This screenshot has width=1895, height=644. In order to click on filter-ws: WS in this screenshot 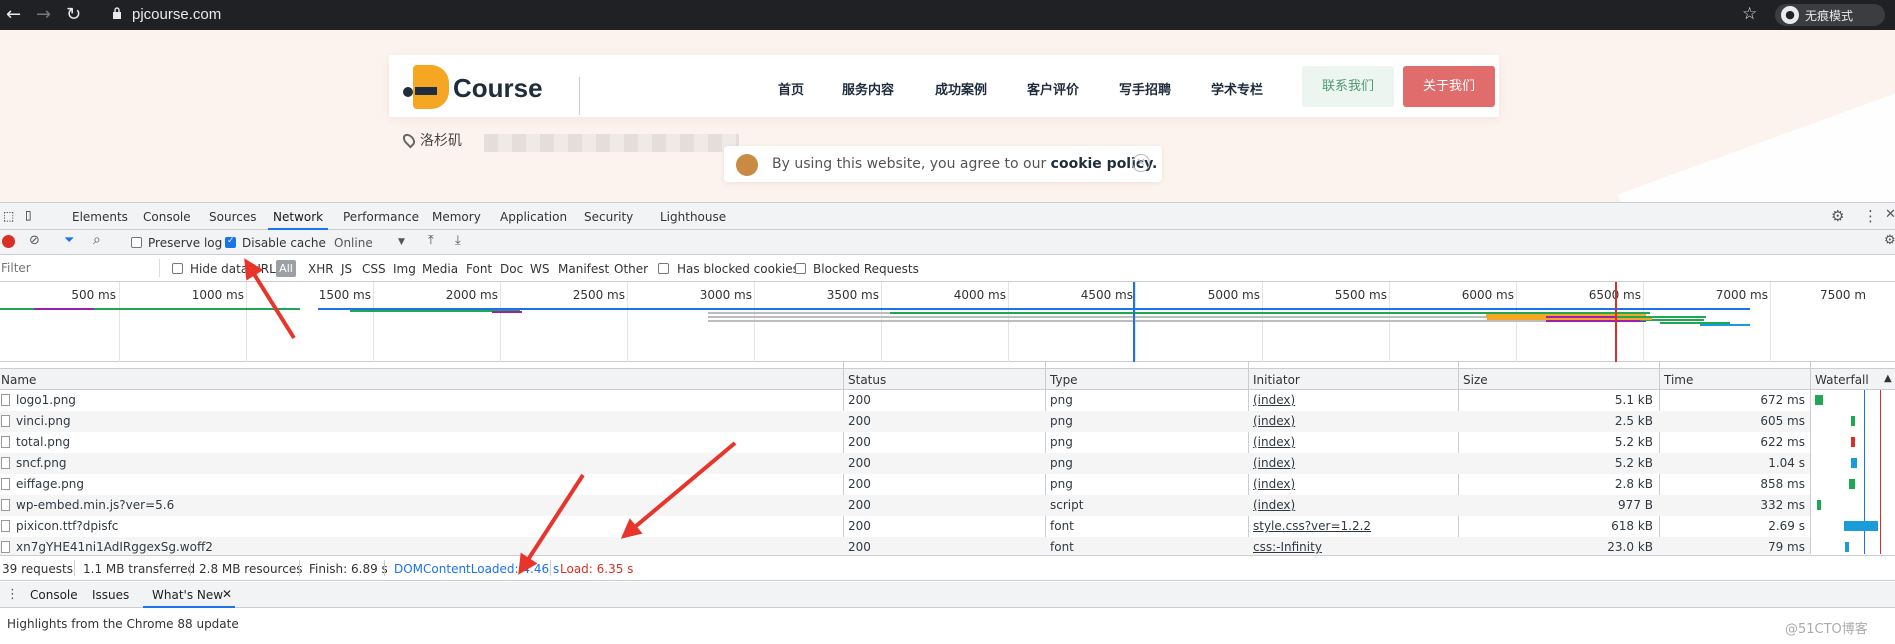, I will do `click(539, 269)`.